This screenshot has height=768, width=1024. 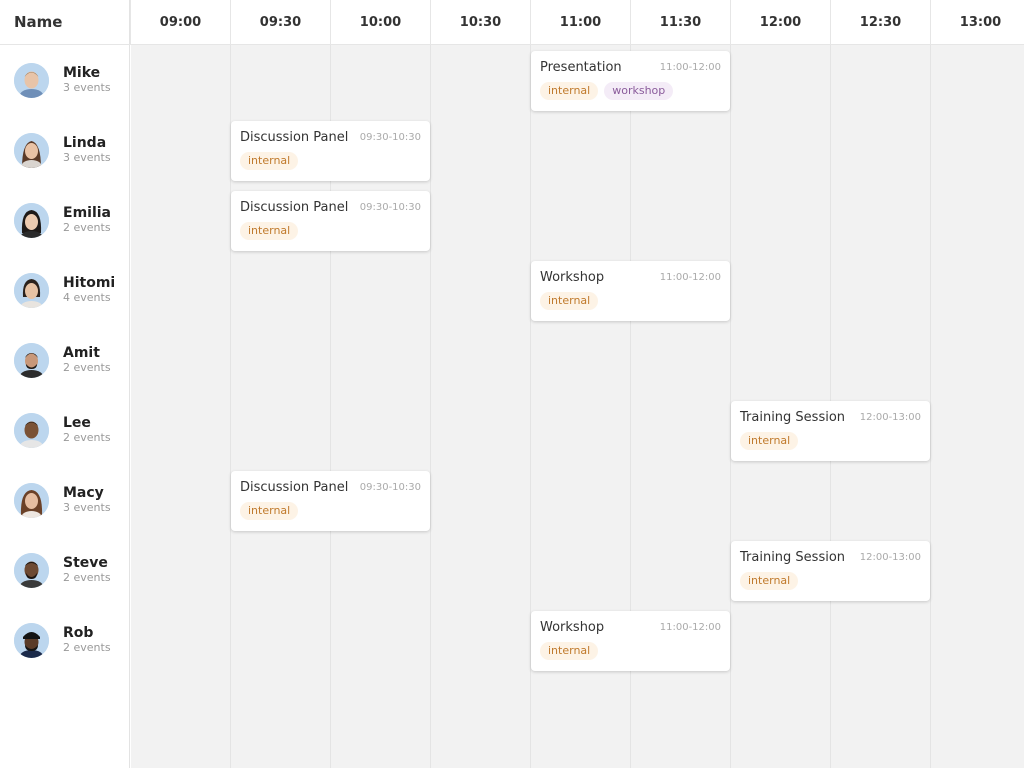 I want to click on person-row-macy: Macy 3 events, so click(x=65, y=500).